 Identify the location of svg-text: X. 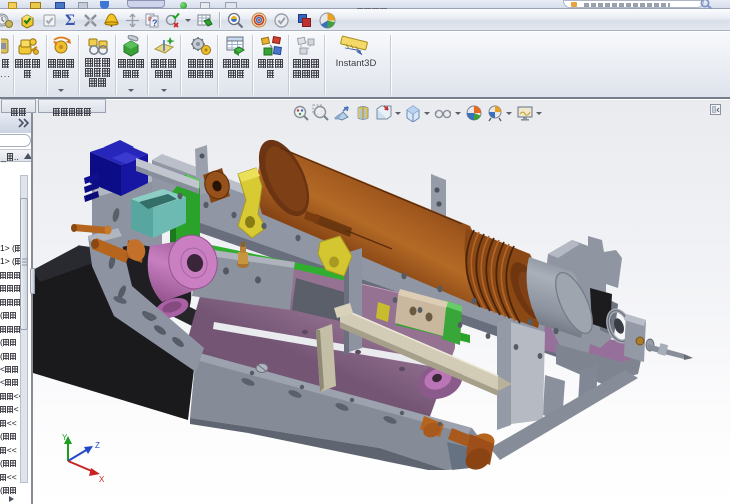
(102, 479).